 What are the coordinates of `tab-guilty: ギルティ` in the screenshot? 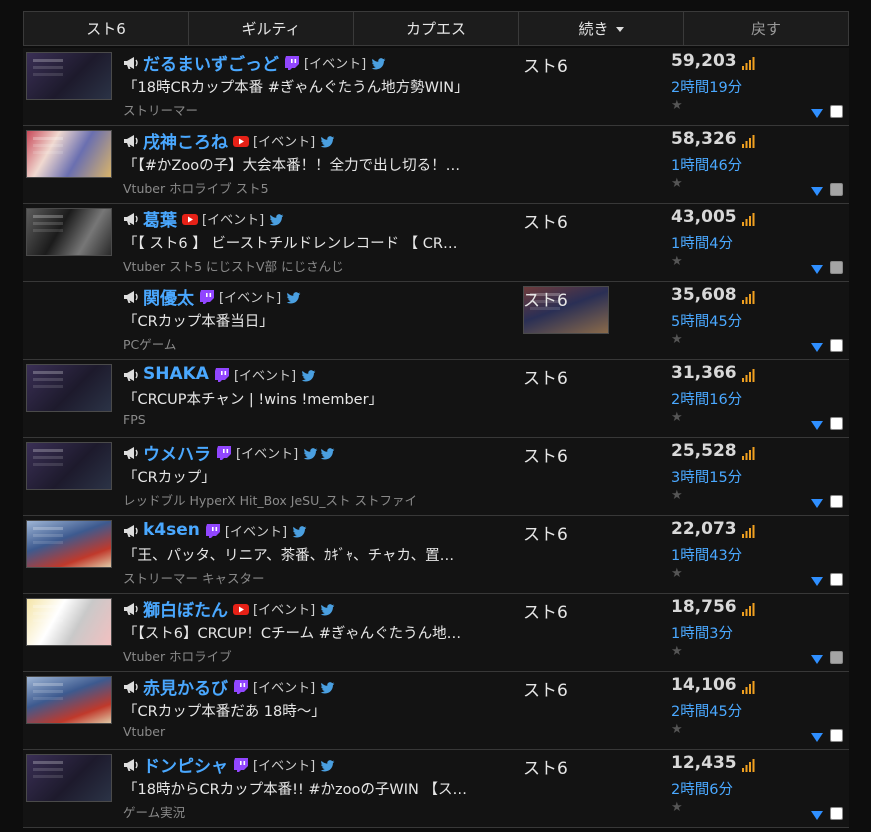 It's located at (271, 28).